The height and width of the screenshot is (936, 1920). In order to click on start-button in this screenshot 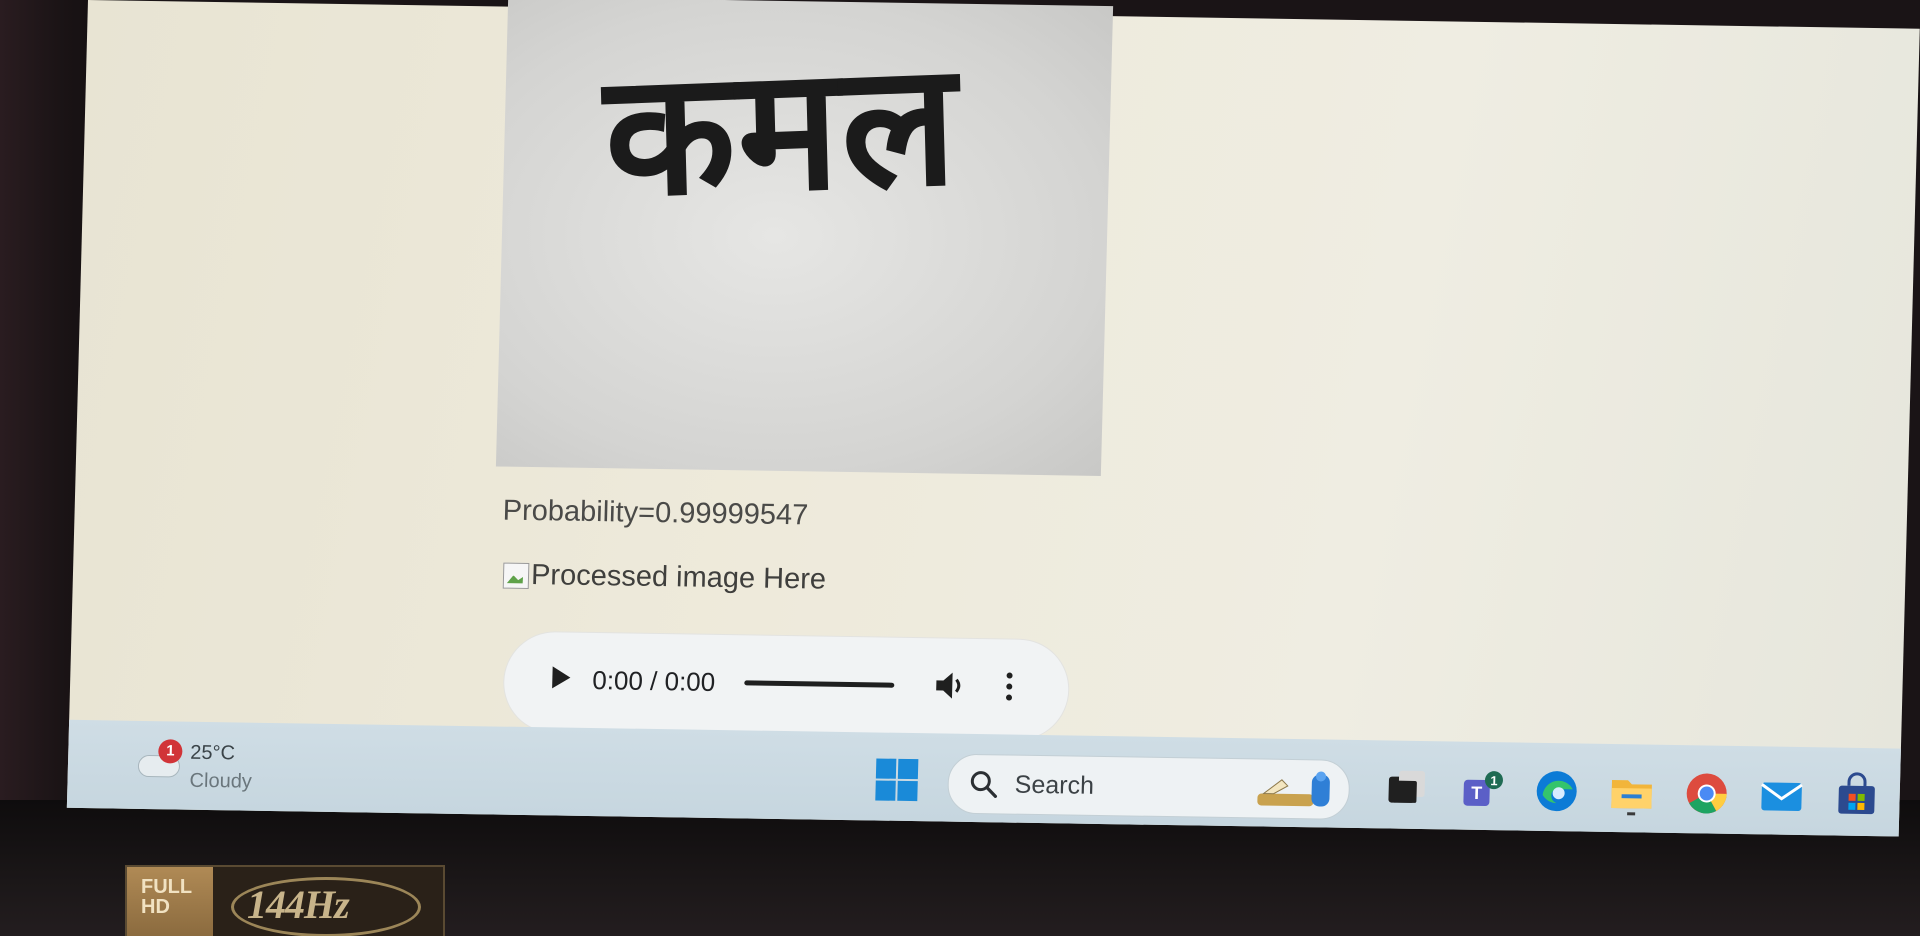, I will do `click(897, 780)`.